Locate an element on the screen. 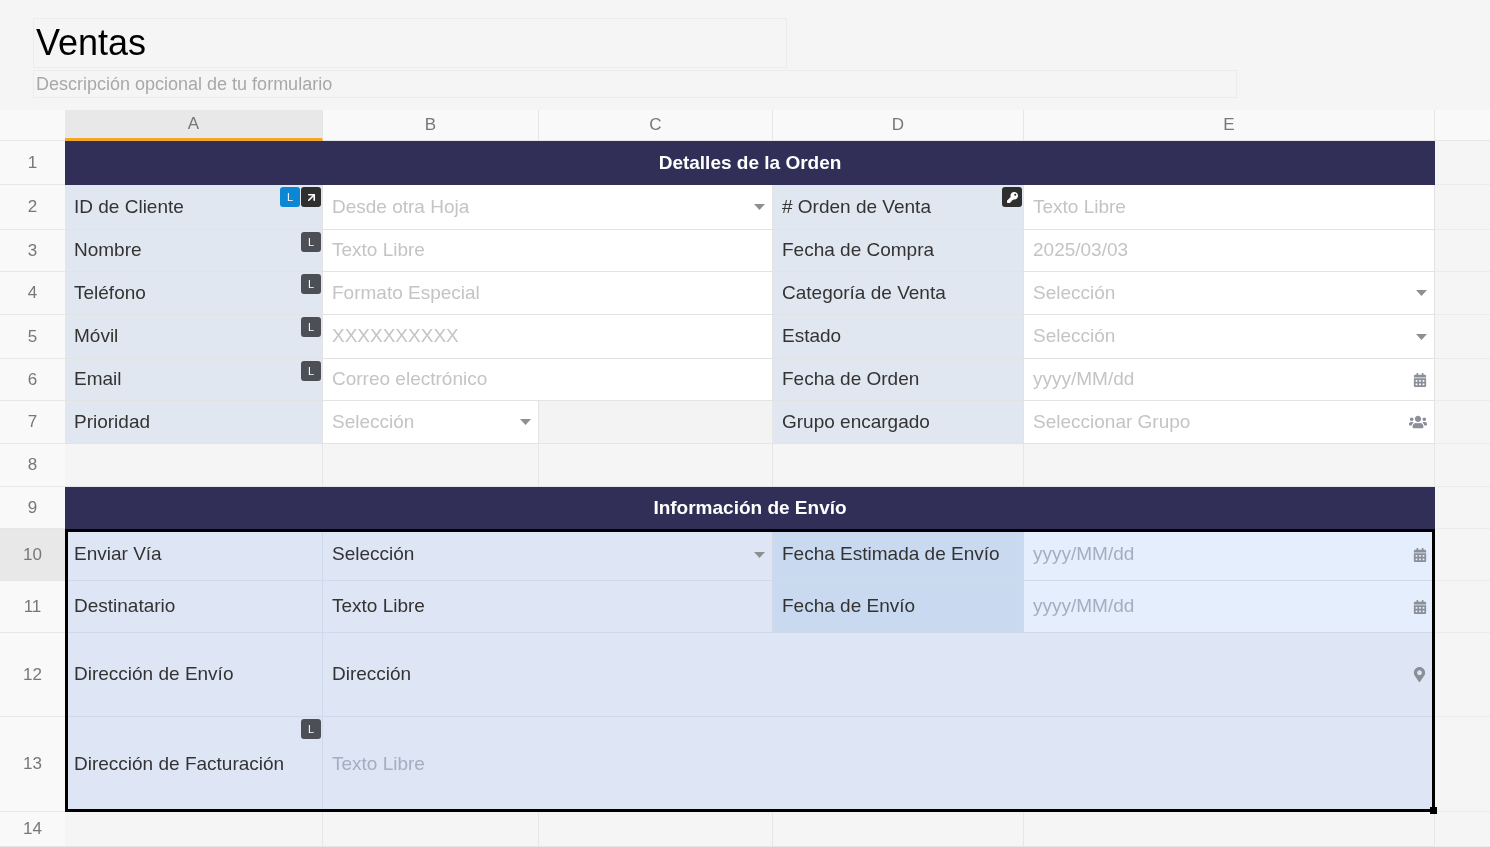  field-label: Estado is located at coordinates (812, 336).